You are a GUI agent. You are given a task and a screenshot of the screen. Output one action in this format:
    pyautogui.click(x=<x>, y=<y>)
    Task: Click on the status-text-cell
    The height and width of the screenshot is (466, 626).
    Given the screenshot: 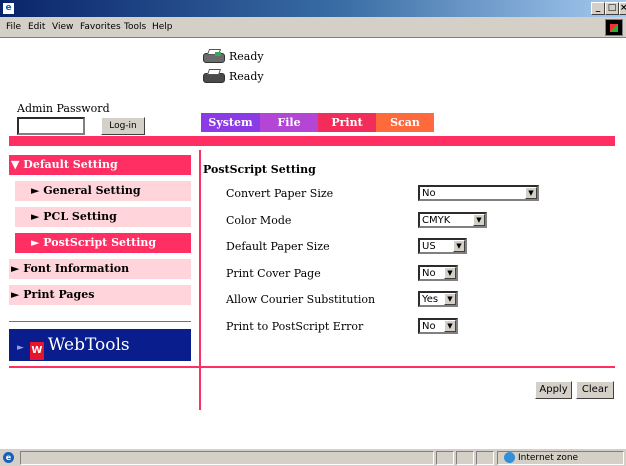 What is the action you would take?
    pyautogui.click(x=227, y=458)
    